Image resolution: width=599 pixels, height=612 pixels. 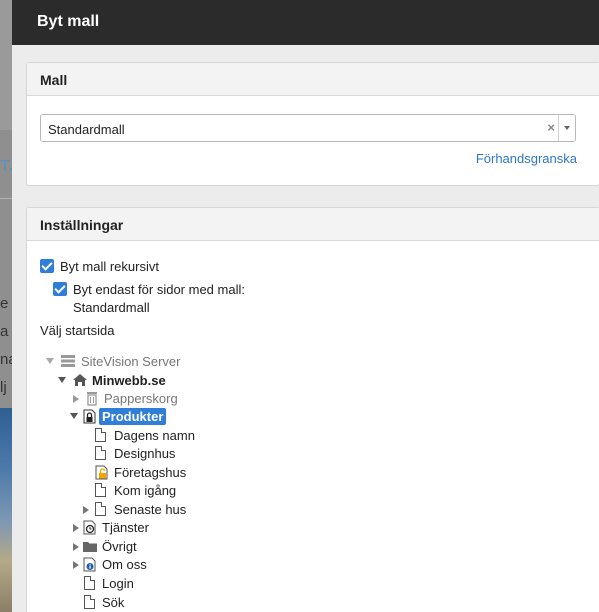 What do you see at coordinates (113, 602) in the screenshot?
I see `tree-label: Sök` at bounding box center [113, 602].